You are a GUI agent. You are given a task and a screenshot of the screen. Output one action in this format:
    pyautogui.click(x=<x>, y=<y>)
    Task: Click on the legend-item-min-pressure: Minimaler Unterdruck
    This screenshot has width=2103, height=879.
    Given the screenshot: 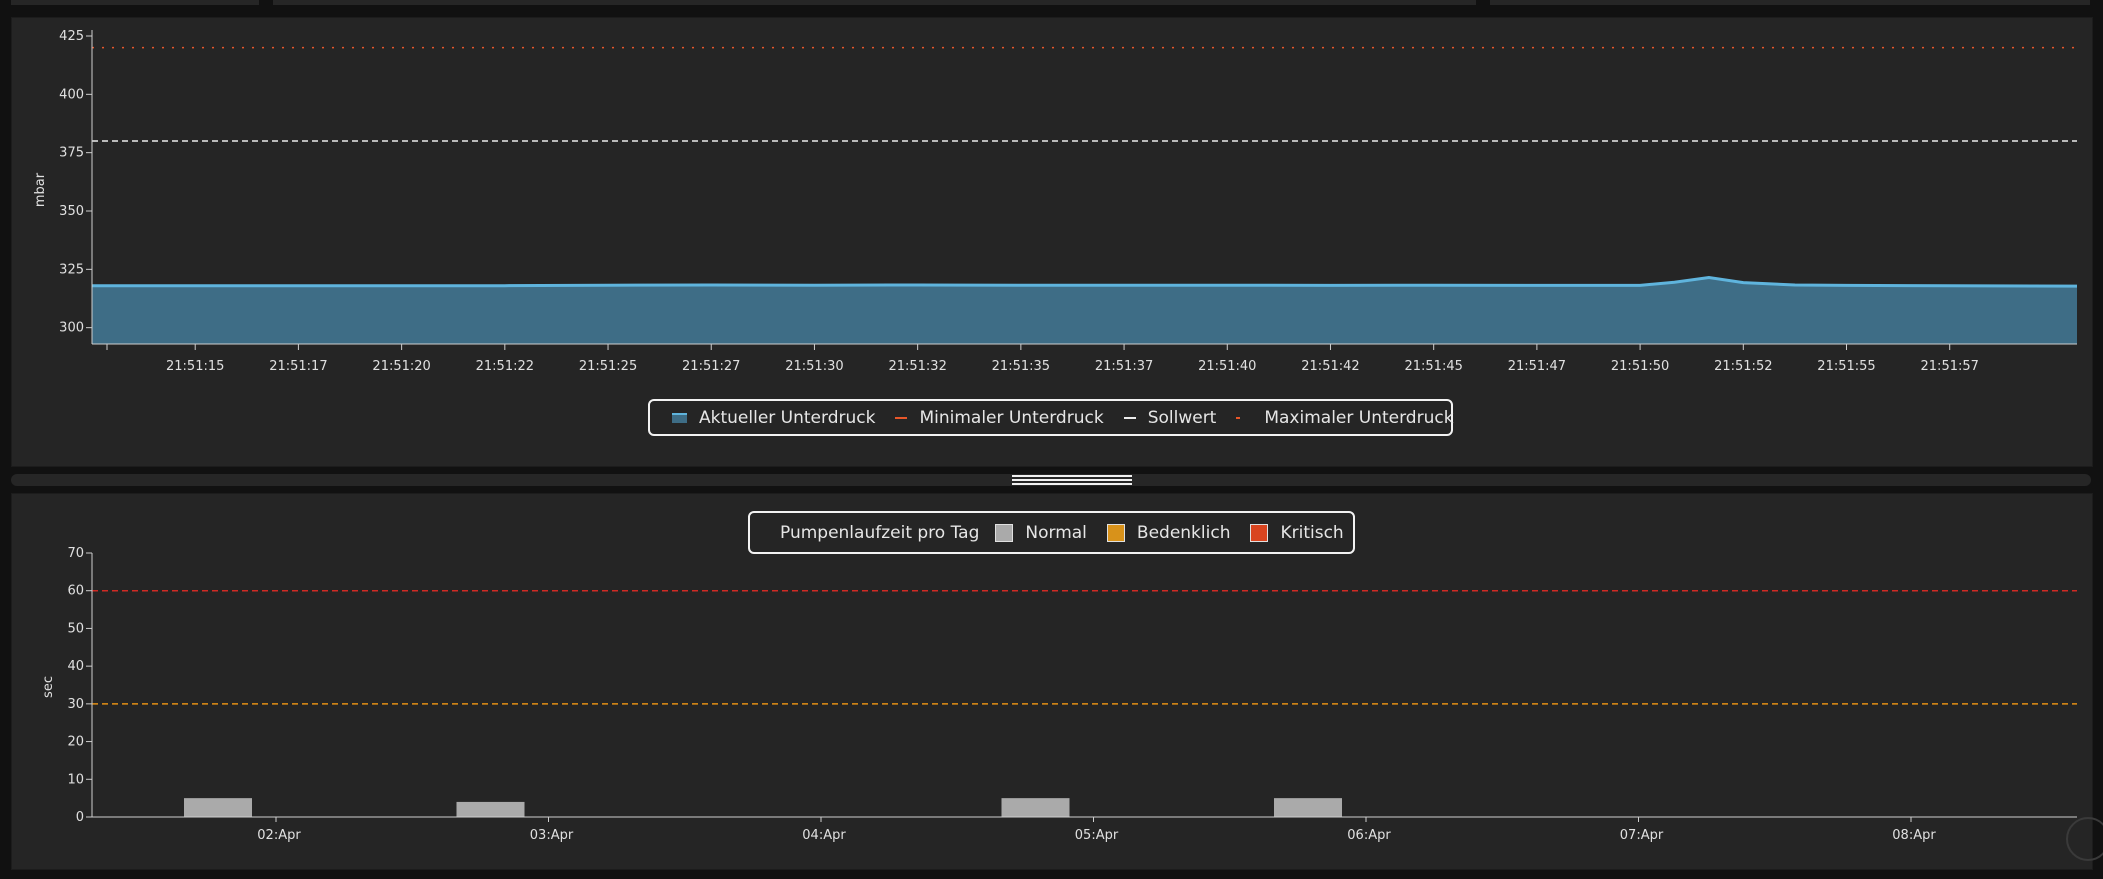 What is the action you would take?
    pyautogui.click(x=999, y=417)
    